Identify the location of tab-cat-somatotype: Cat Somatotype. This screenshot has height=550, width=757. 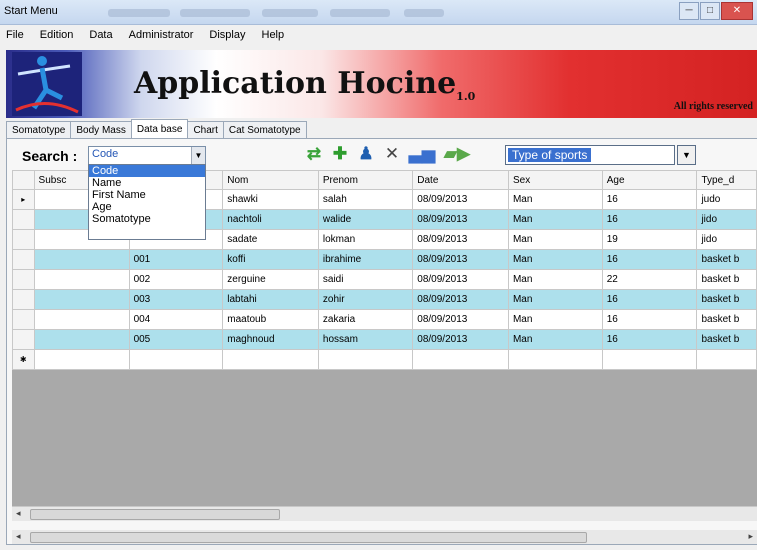
(264, 130).